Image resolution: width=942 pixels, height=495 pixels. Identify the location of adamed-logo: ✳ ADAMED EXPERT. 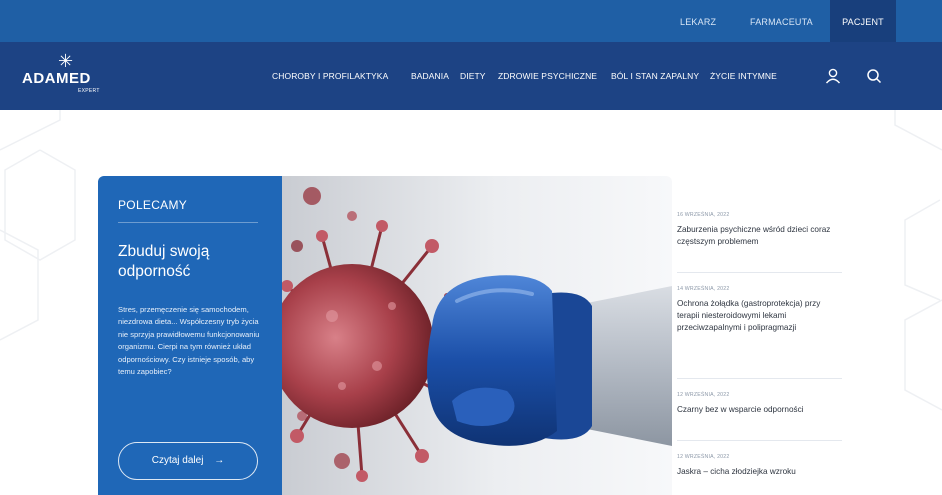
(72, 76).